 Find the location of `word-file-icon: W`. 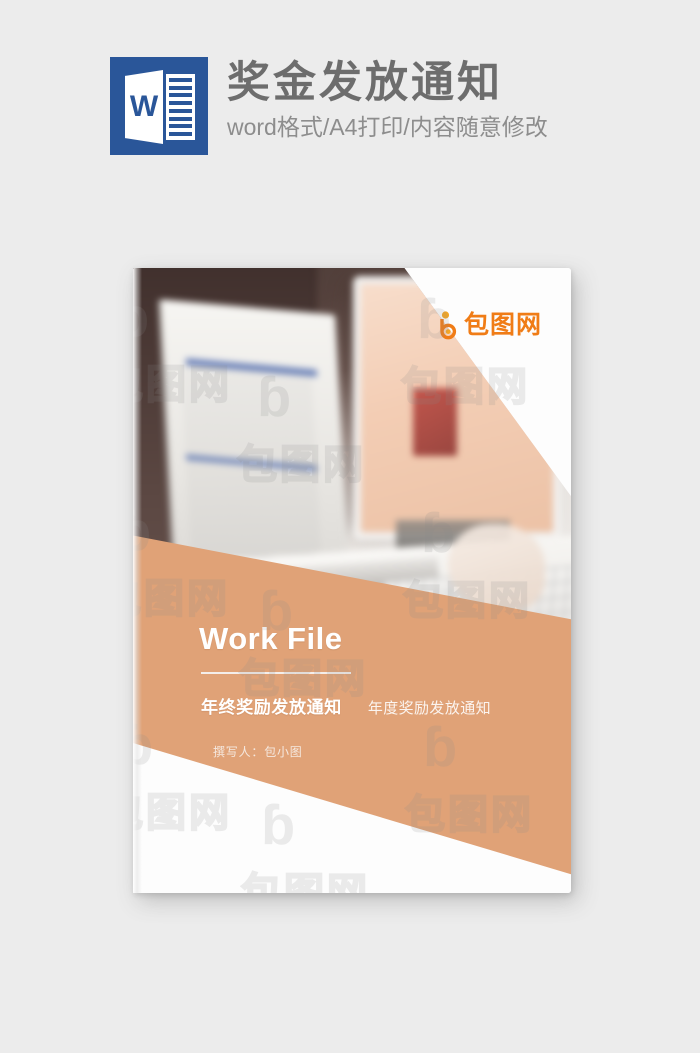

word-file-icon: W is located at coordinates (159, 106).